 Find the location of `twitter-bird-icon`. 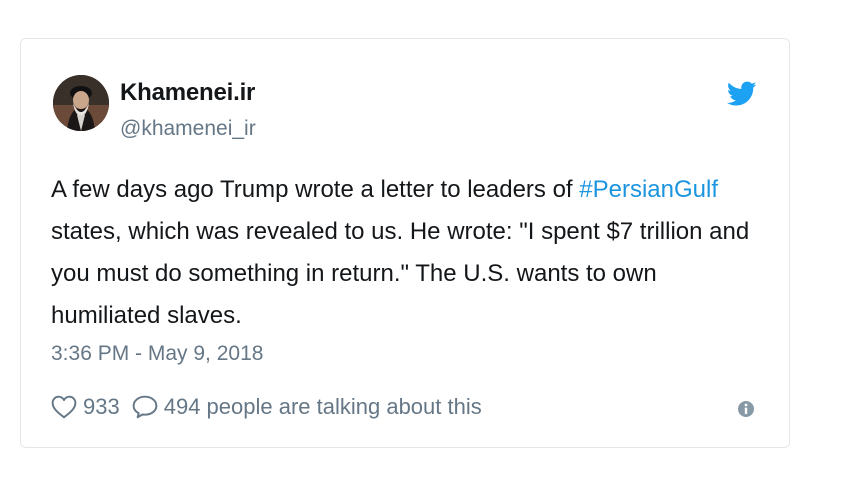

twitter-bird-icon is located at coordinates (742, 94).